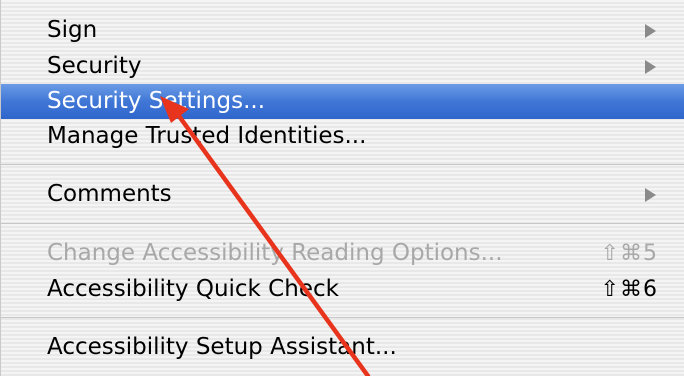 The width and height of the screenshot is (684, 376). What do you see at coordinates (109, 194) in the screenshot?
I see `menu-item-label: Comments` at bounding box center [109, 194].